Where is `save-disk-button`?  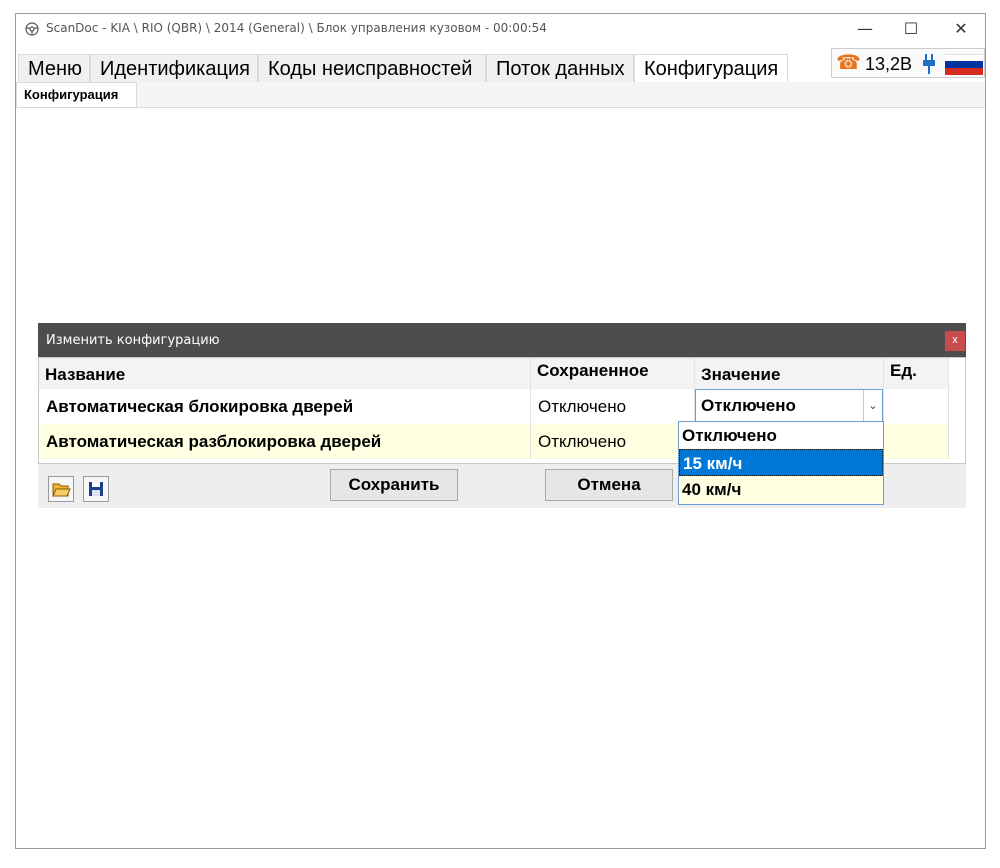
save-disk-button is located at coordinates (96, 489).